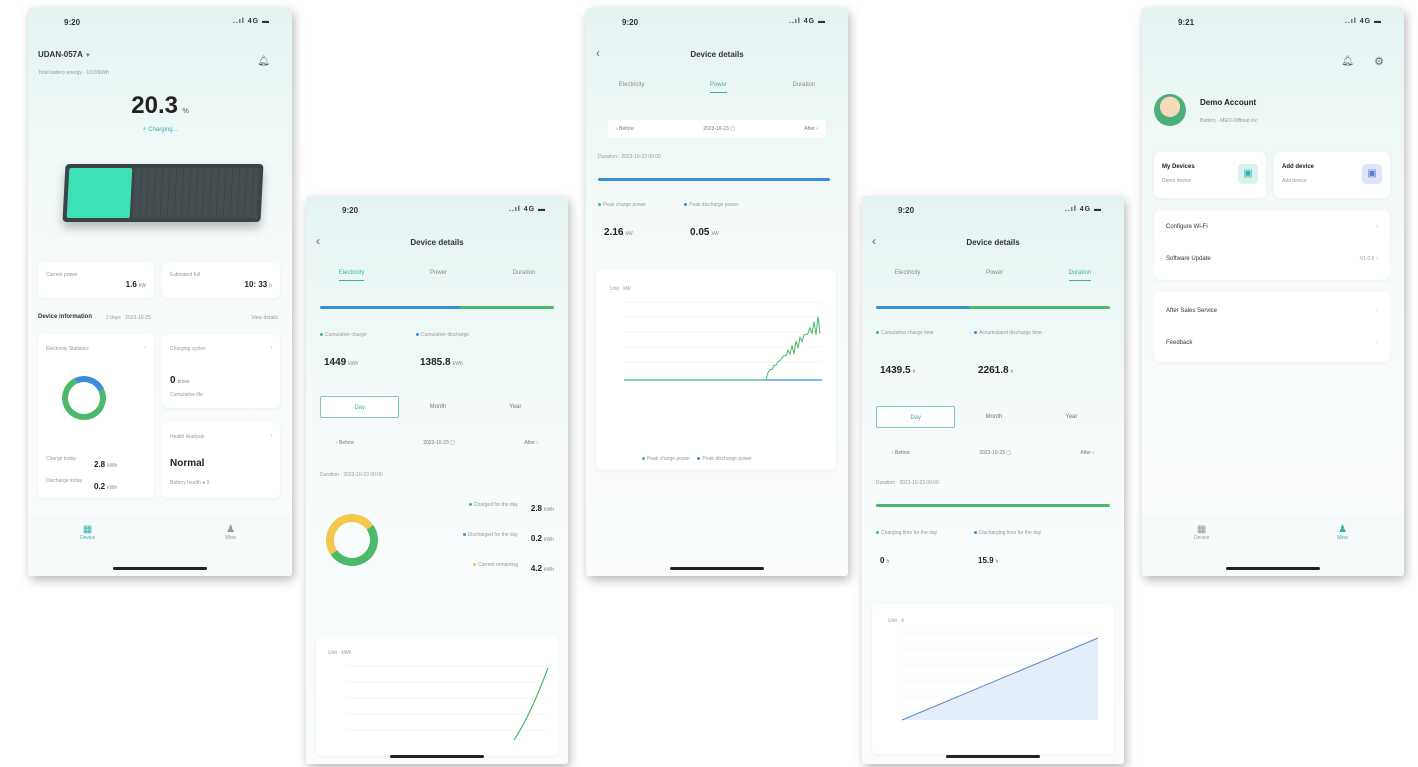 The height and width of the screenshot is (767, 1418). I want to click on my-devices-label: My Devices, so click(1178, 167).